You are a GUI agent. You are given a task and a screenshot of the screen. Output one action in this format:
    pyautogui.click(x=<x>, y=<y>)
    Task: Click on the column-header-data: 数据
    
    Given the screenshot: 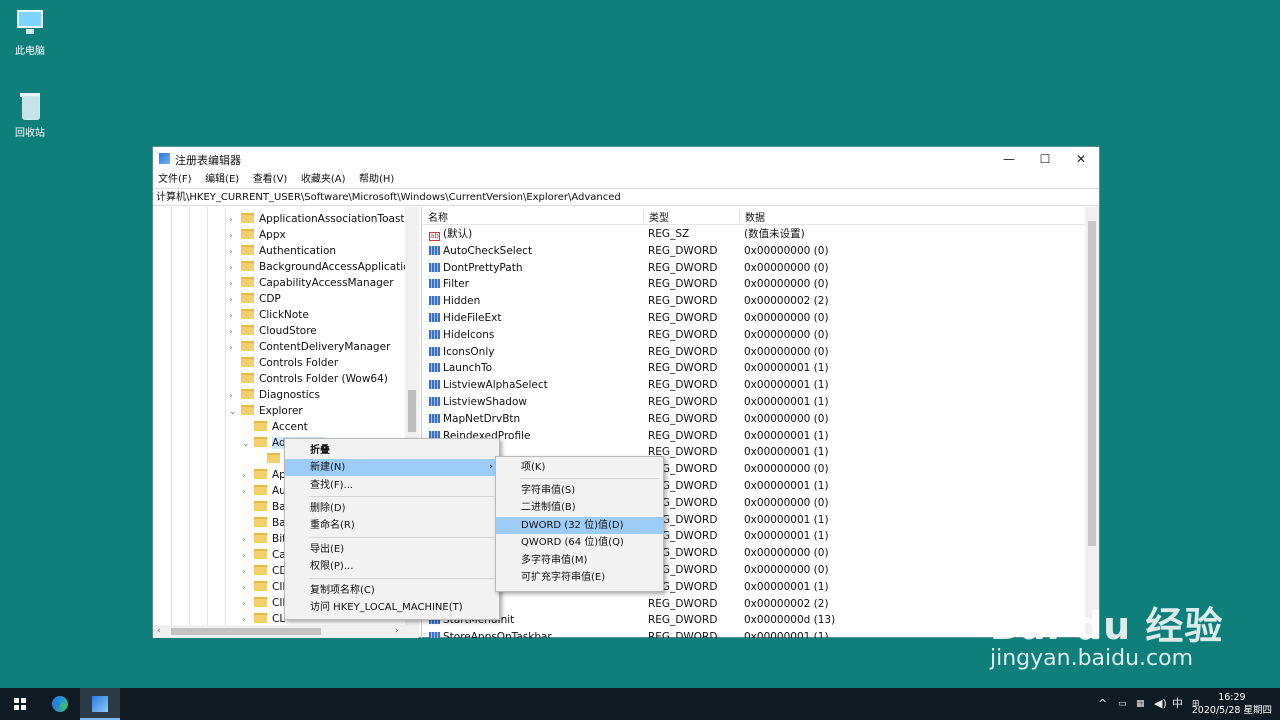 What is the action you would take?
    pyautogui.click(x=752, y=216)
    